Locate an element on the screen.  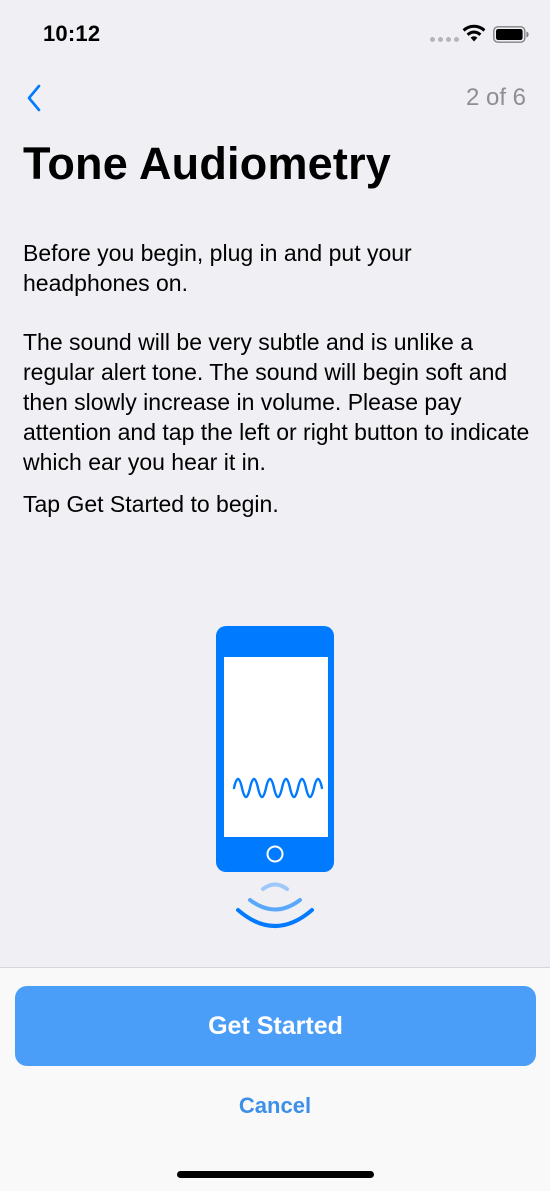
wifi-icon is located at coordinates (474, 33).